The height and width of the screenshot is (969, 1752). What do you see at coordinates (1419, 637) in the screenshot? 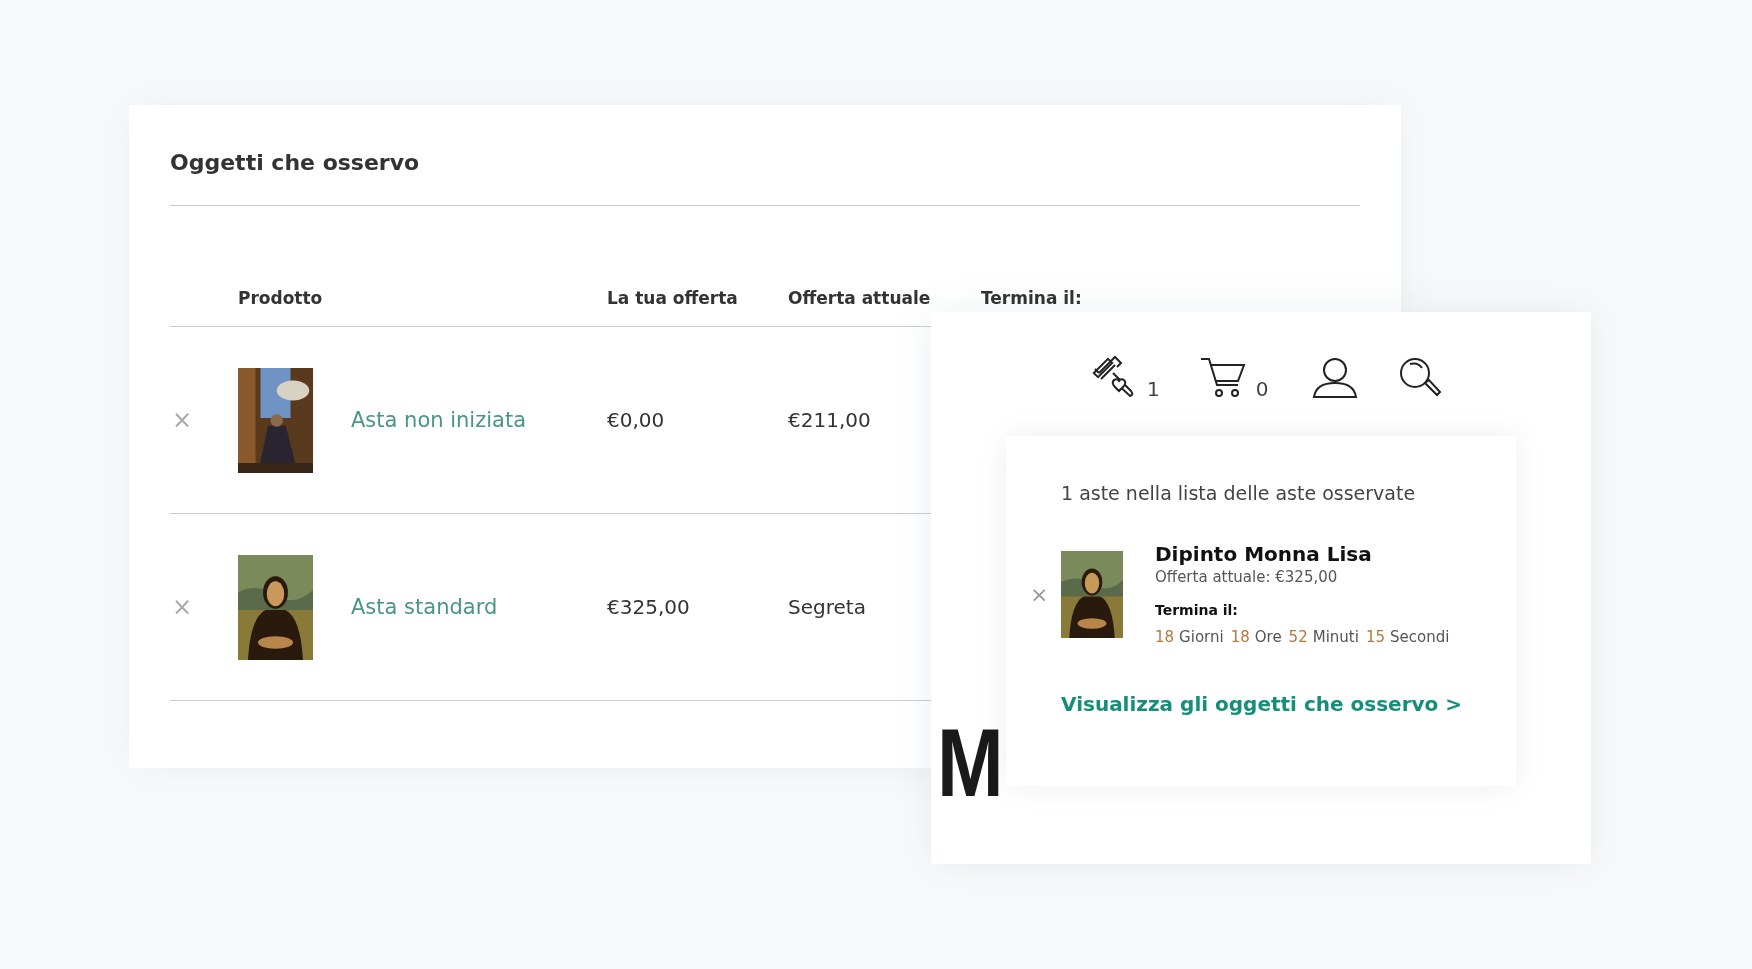
I see `countdown-unit: Secondi` at bounding box center [1419, 637].